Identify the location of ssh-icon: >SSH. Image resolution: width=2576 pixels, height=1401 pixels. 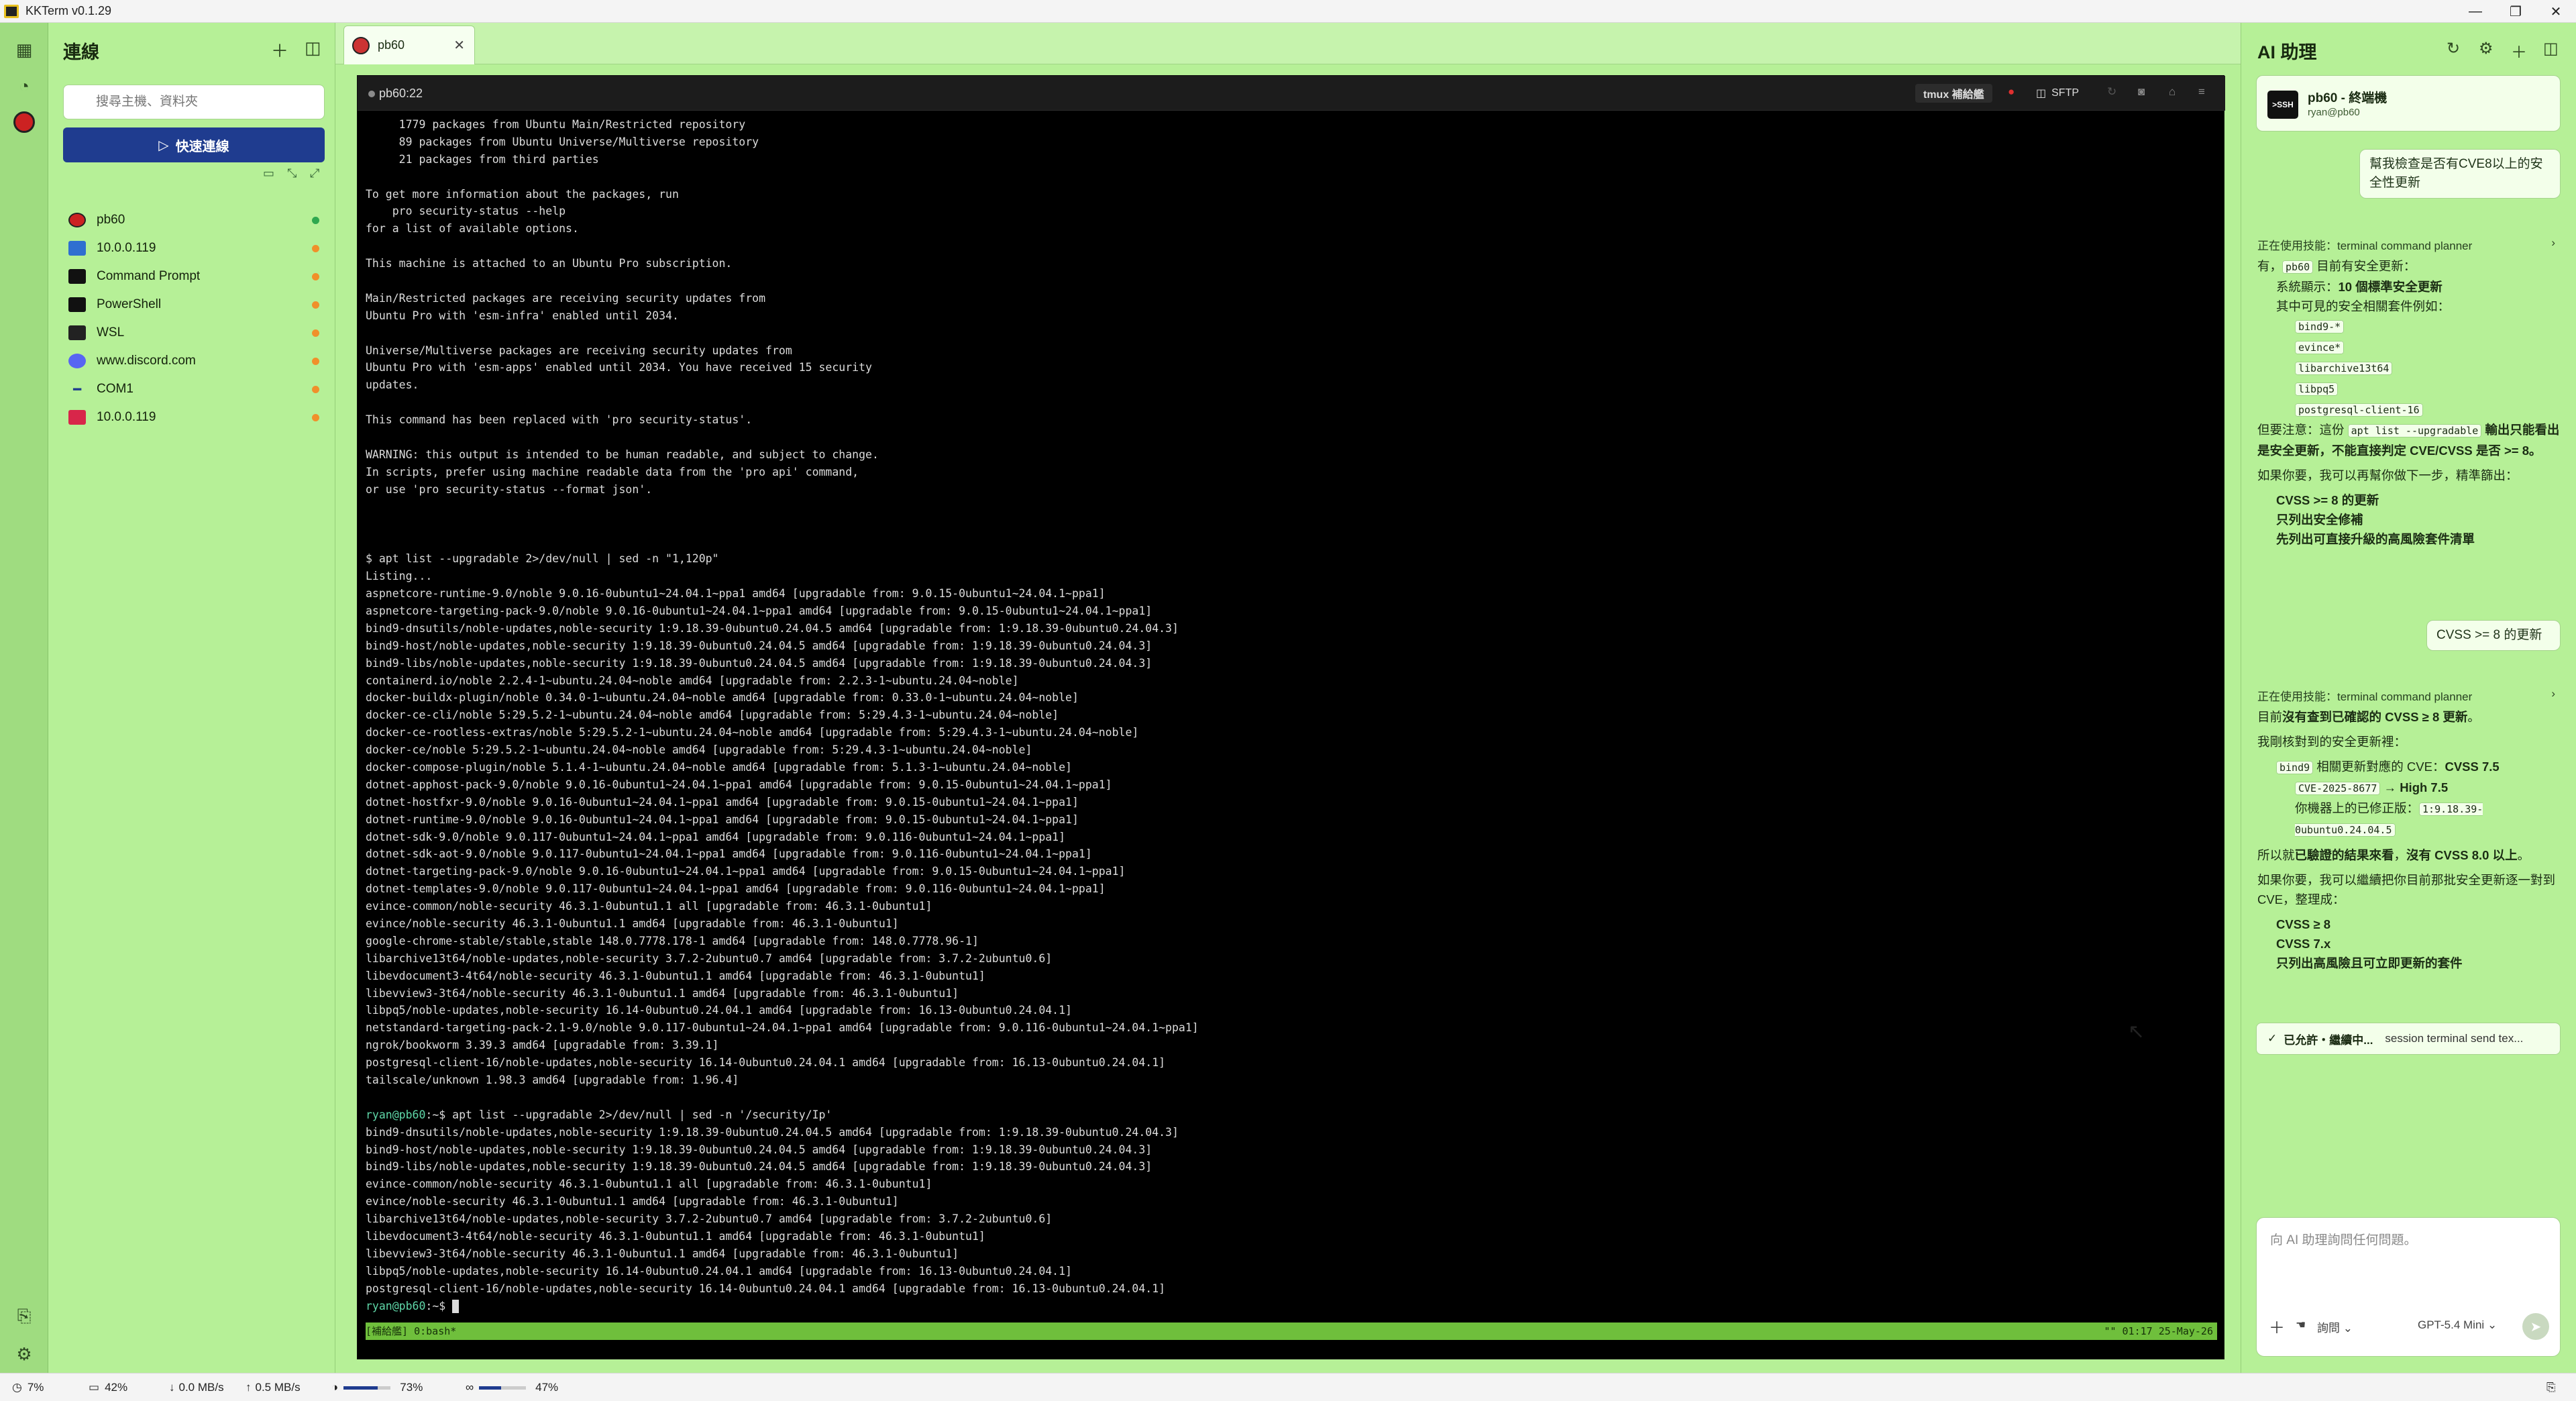
(2282, 105).